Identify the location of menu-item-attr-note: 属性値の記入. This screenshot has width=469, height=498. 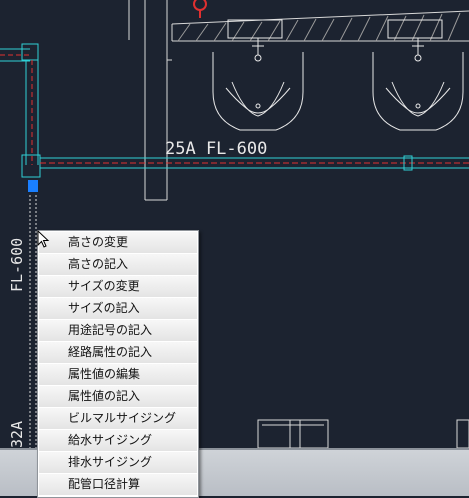
(118, 397).